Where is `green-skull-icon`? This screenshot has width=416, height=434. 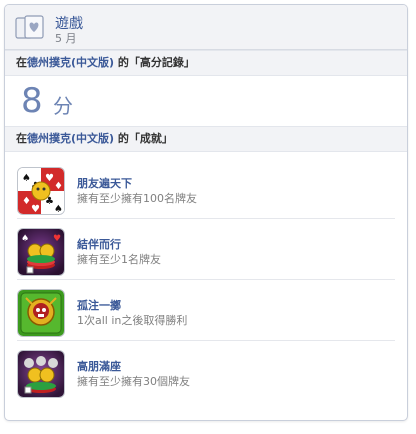
green-skull-icon is located at coordinates (41, 313).